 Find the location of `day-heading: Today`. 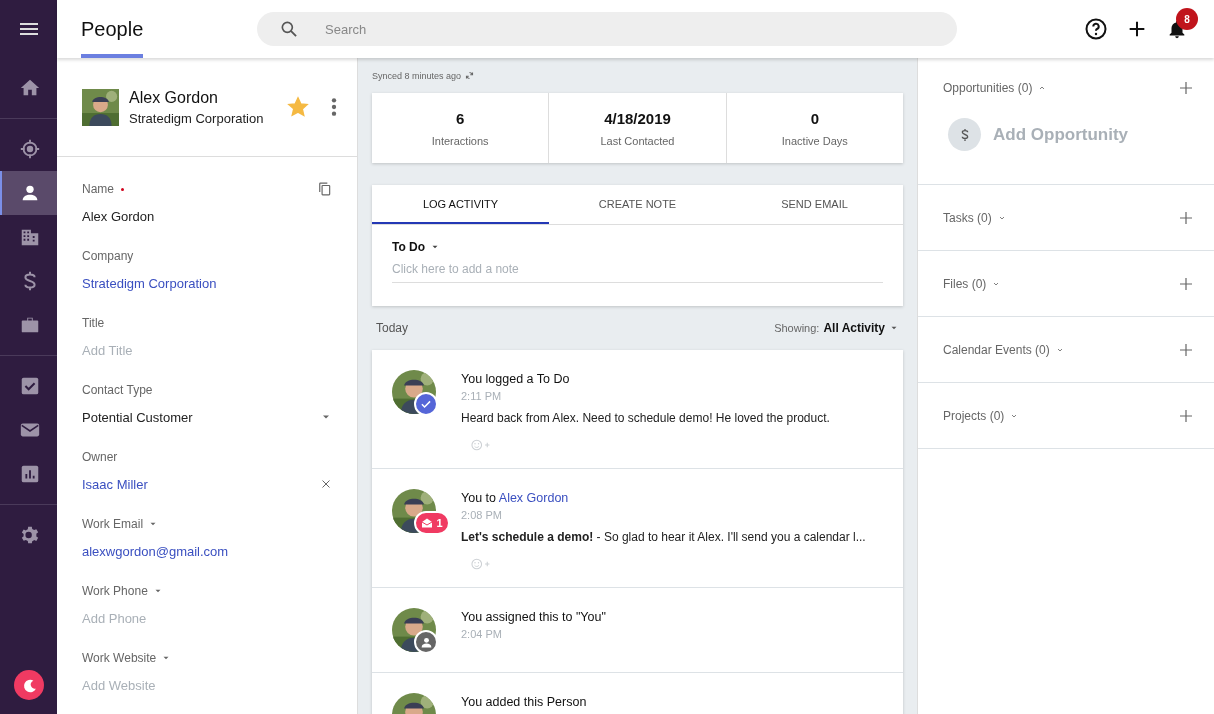

day-heading: Today is located at coordinates (392, 328).